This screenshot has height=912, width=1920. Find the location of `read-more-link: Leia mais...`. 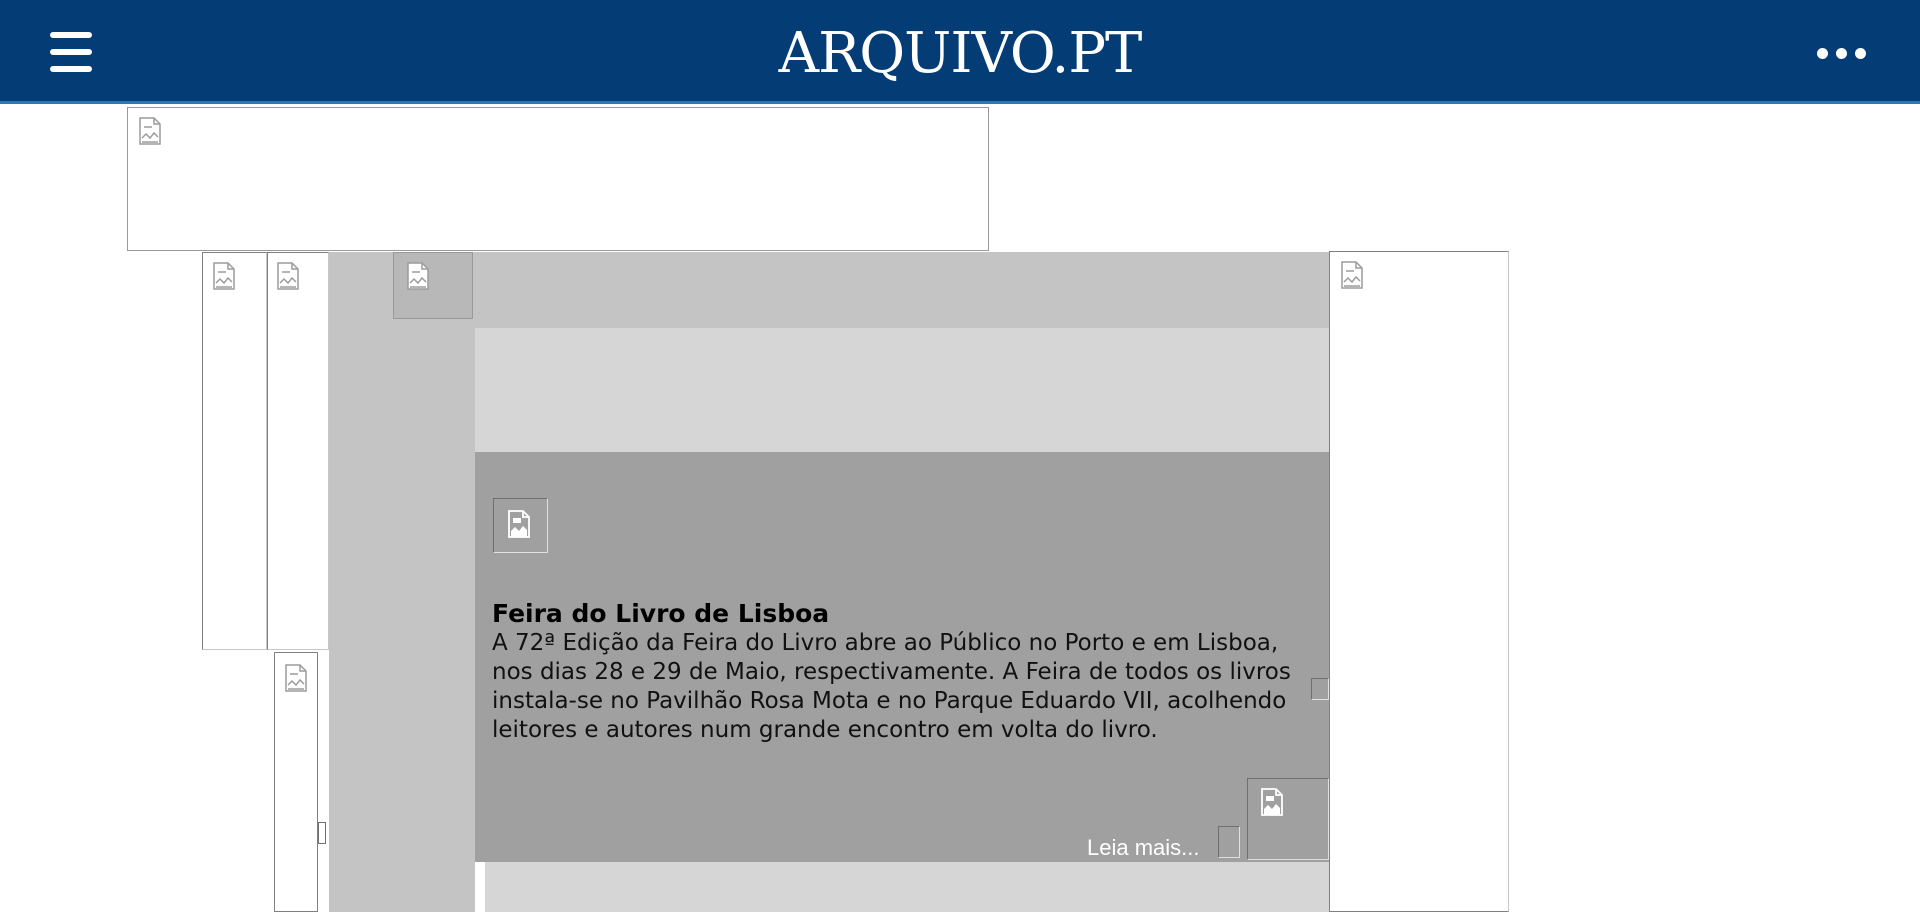

read-more-link: Leia mais... is located at coordinates (1143, 848).